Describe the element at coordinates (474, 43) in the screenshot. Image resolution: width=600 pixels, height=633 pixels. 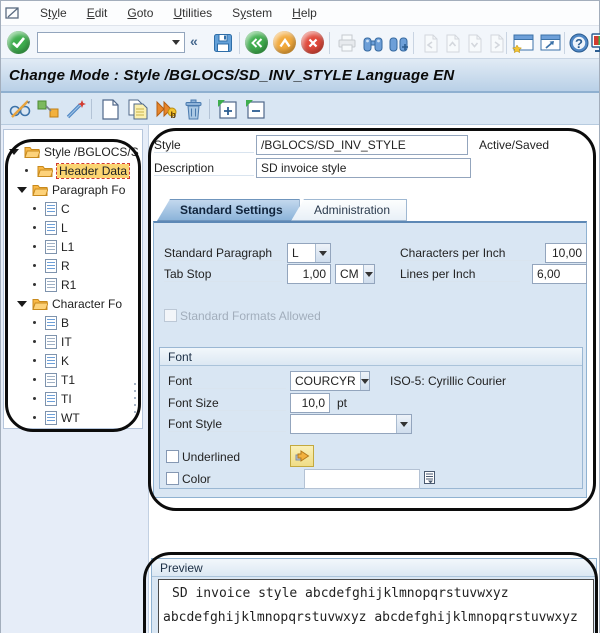
I see `next-page-button` at that location.